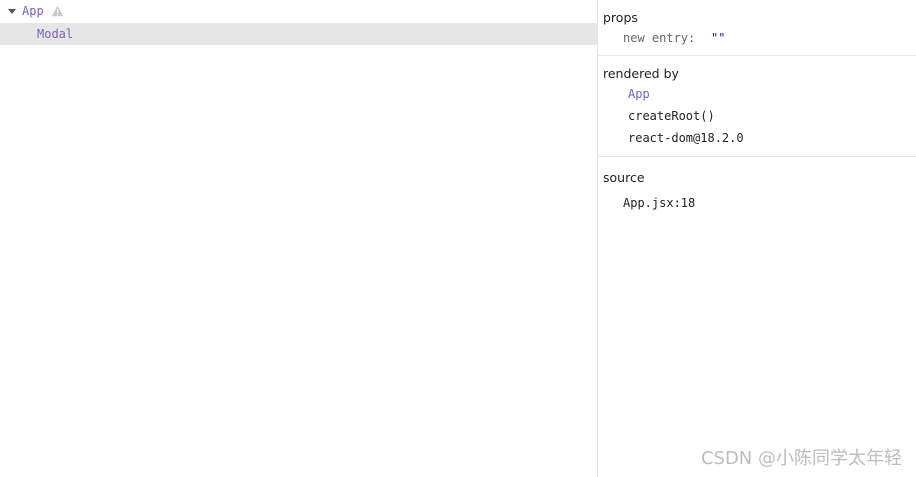 Image resolution: width=916 pixels, height=477 pixels. What do you see at coordinates (659, 203) in the screenshot?
I see `source-location-link: App.jsx:18` at bounding box center [659, 203].